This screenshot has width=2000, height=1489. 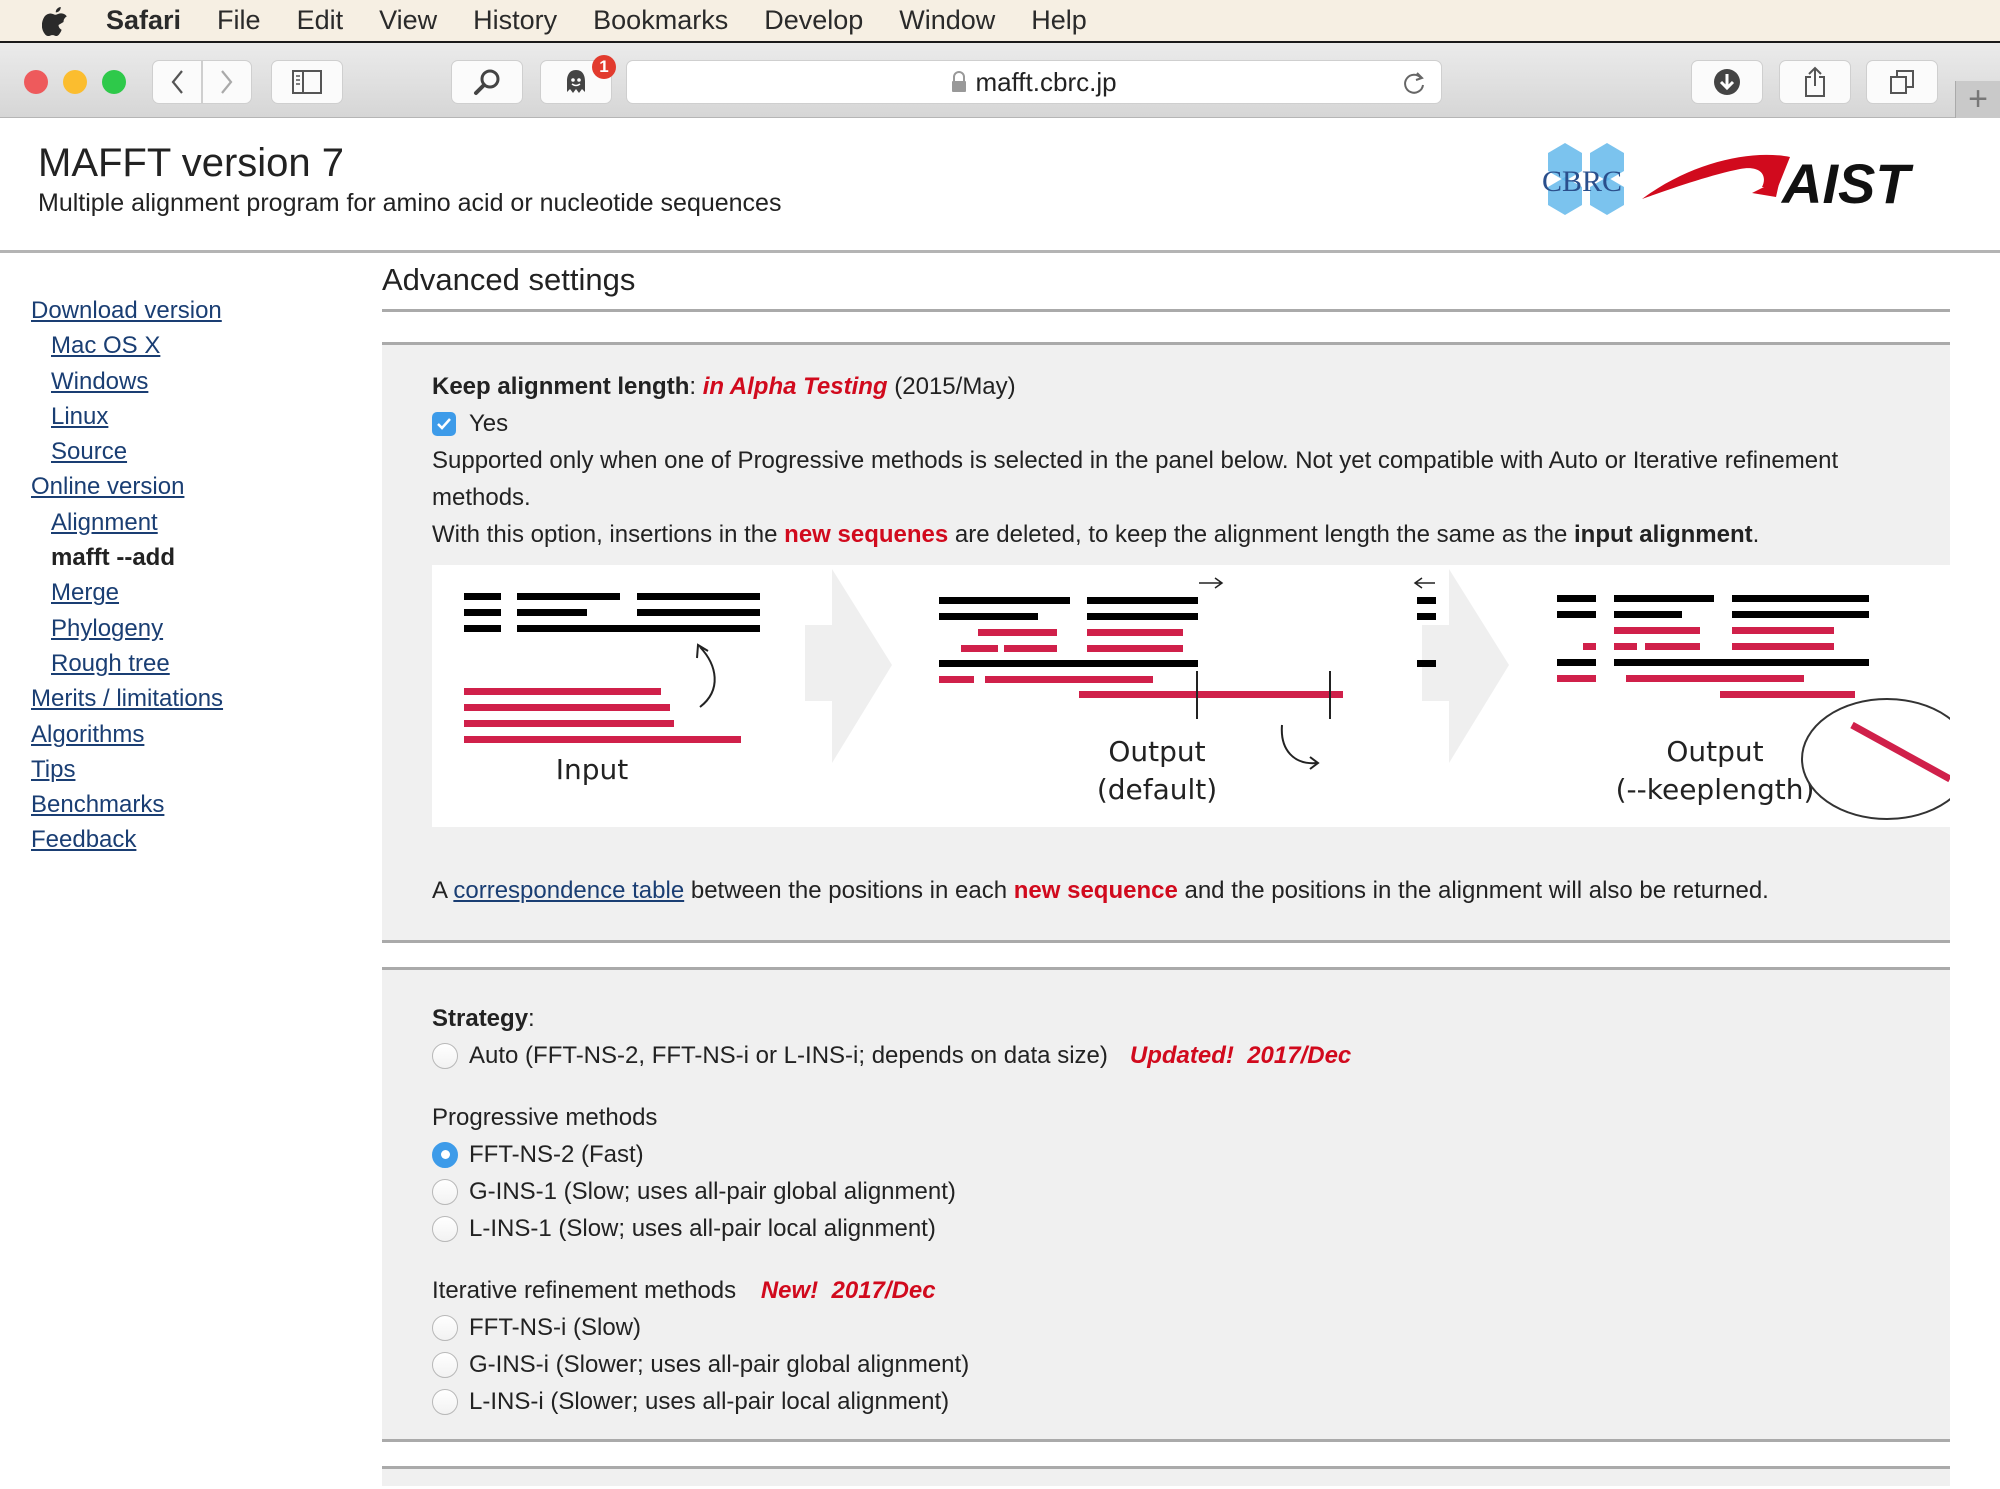 I want to click on sidebar-item-feedback: Feedback, so click(x=191, y=839).